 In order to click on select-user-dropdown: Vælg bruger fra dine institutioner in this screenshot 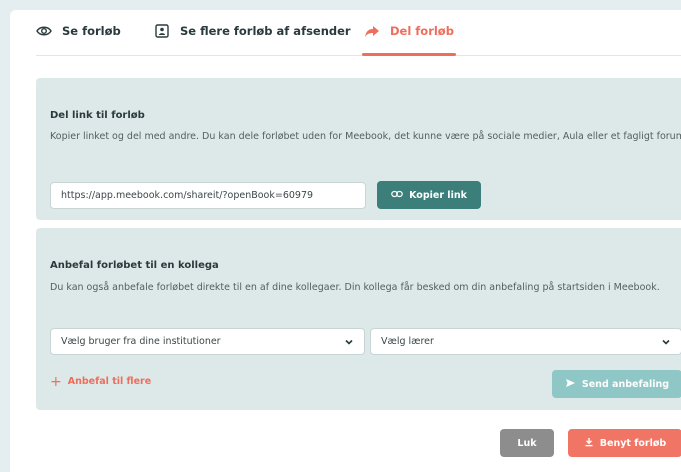, I will do `click(207, 341)`.